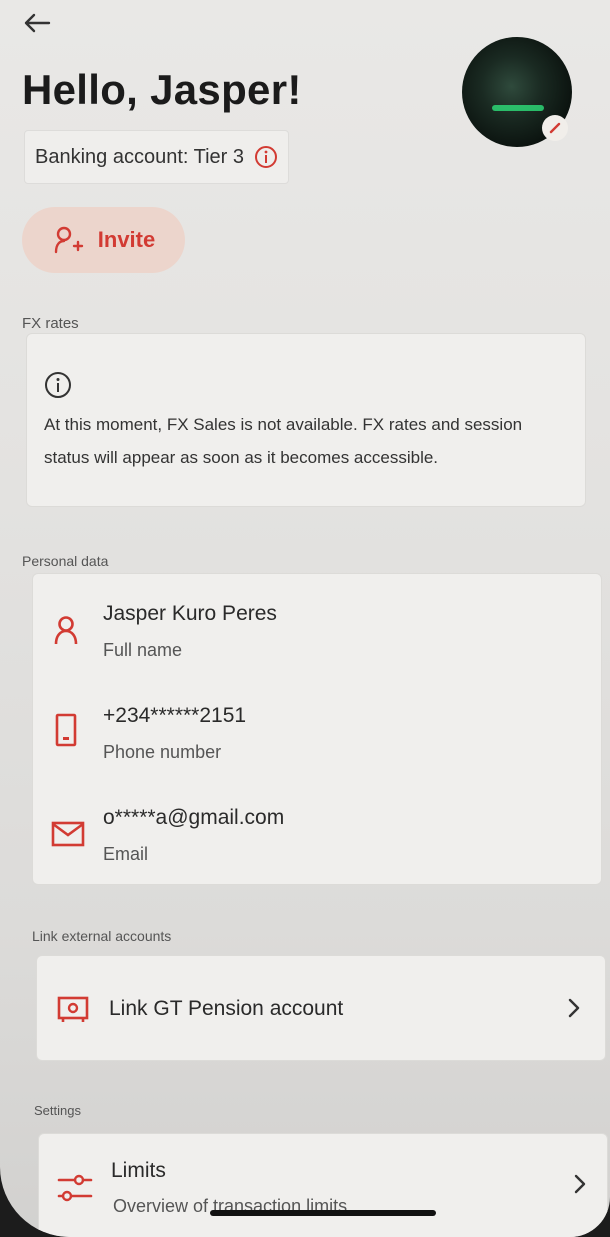 Image resolution: width=610 pixels, height=1237 pixels. Describe the element at coordinates (102, 936) in the screenshot. I see `external-section-title: Link external accounts` at that location.